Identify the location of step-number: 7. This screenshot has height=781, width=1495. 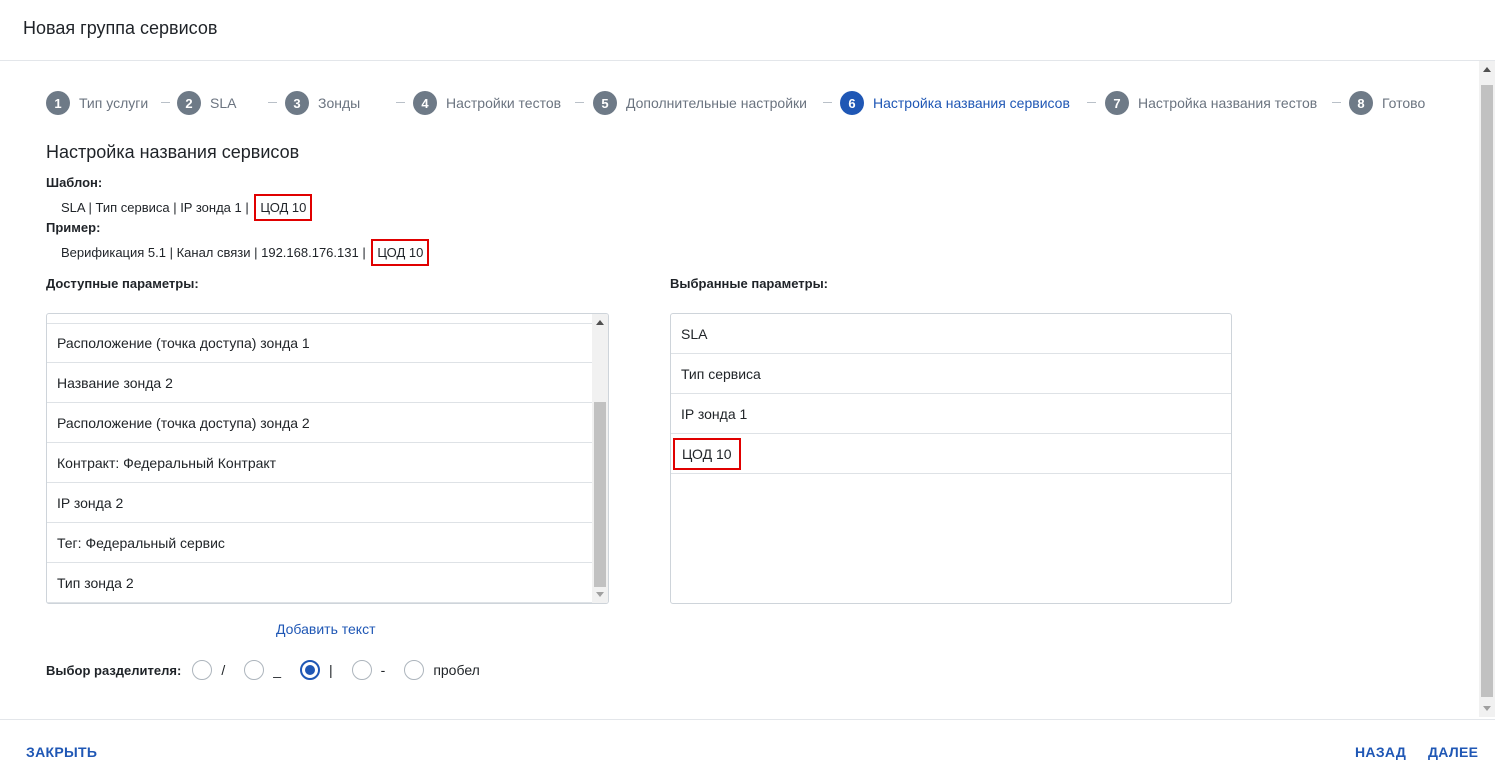
(1117, 103).